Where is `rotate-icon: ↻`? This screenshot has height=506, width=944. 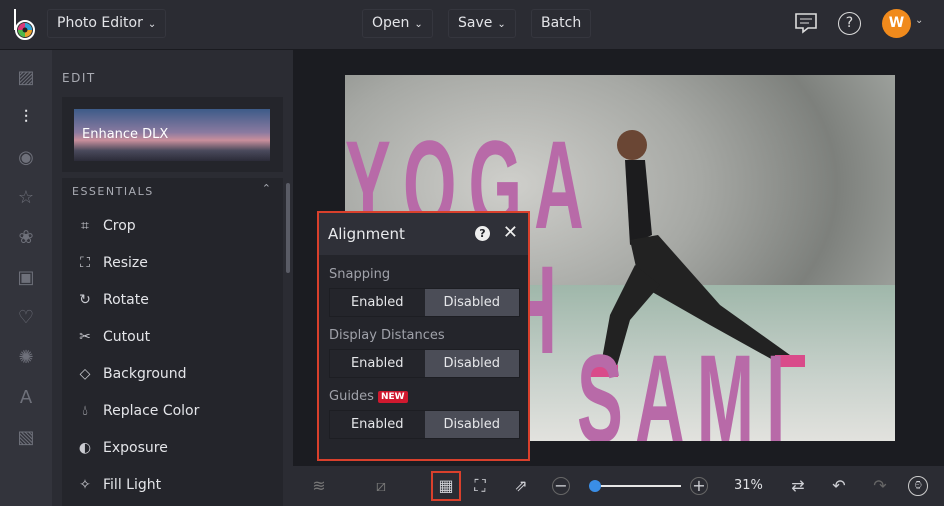 rotate-icon: ↻ is located at coordinates (85, 300).